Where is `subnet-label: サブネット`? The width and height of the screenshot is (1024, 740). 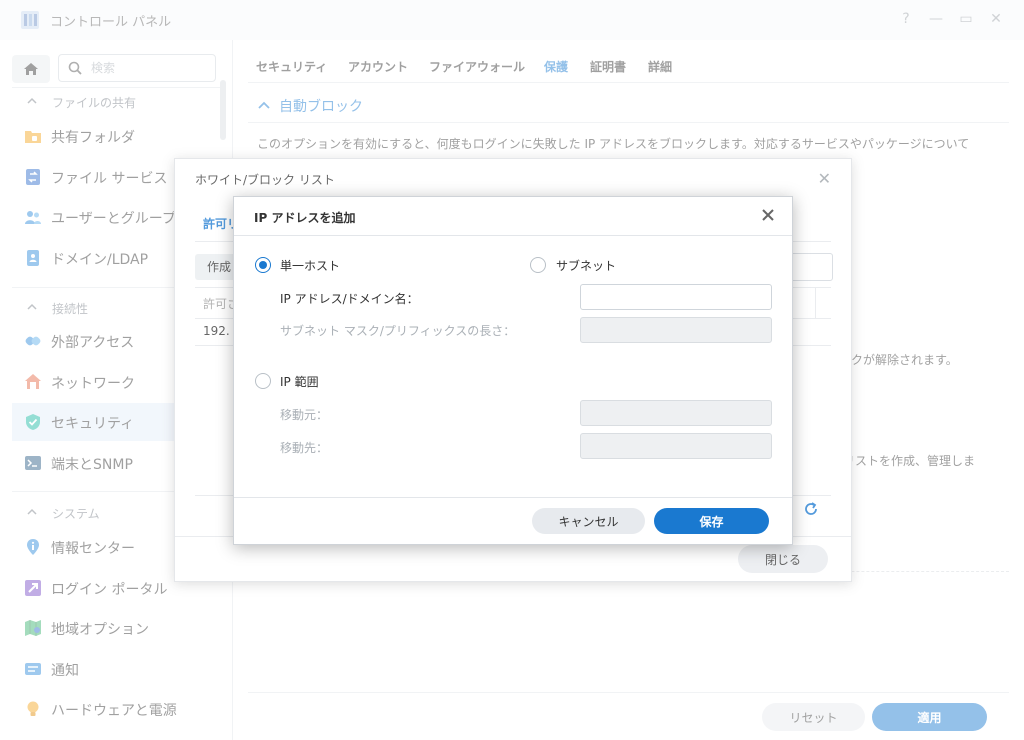 subnet-label: サブネット is located at coordinates (586, 266).